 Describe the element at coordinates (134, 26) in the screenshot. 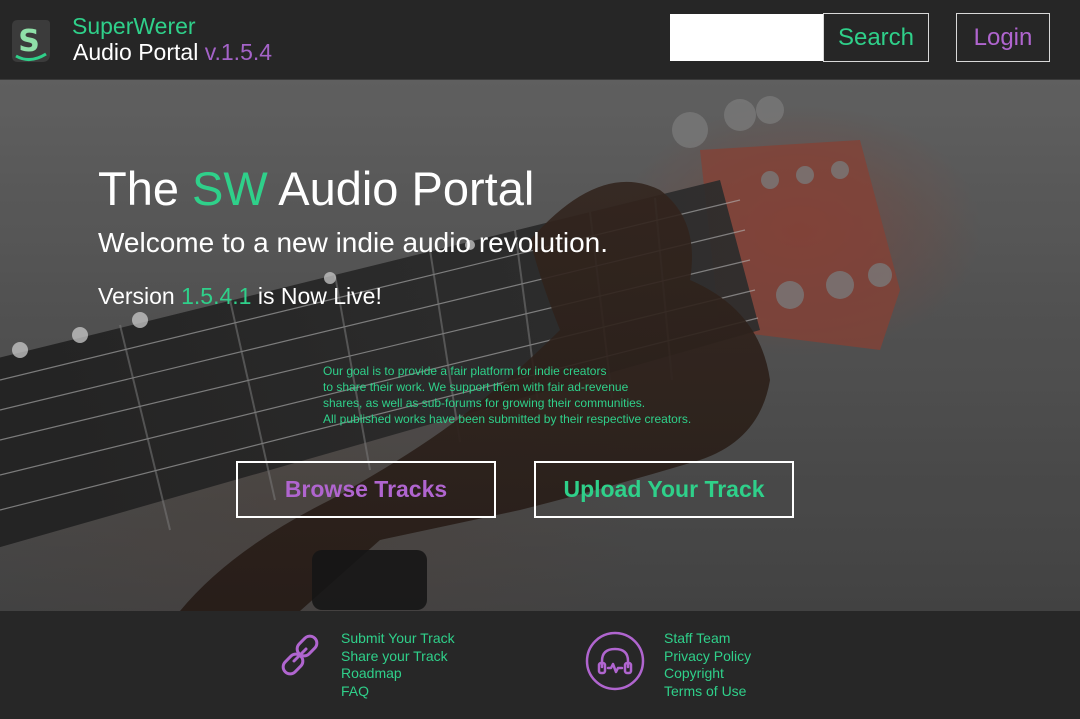

I see `brand-name: SuperWerer` at that location.